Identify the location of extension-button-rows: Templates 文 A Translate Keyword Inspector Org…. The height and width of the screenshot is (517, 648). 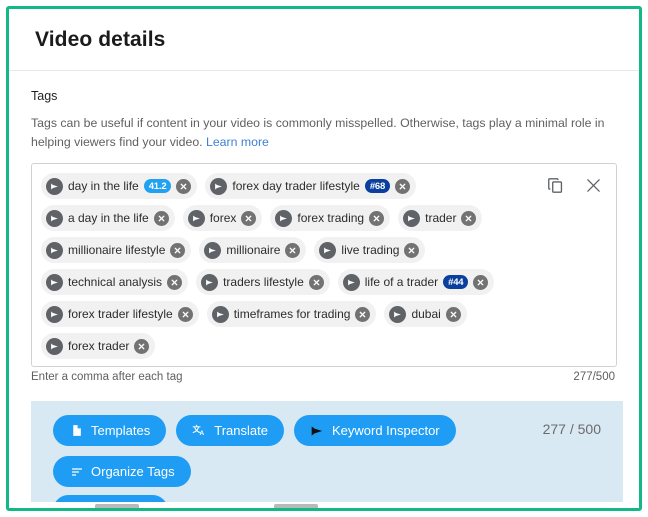
(288, 461).